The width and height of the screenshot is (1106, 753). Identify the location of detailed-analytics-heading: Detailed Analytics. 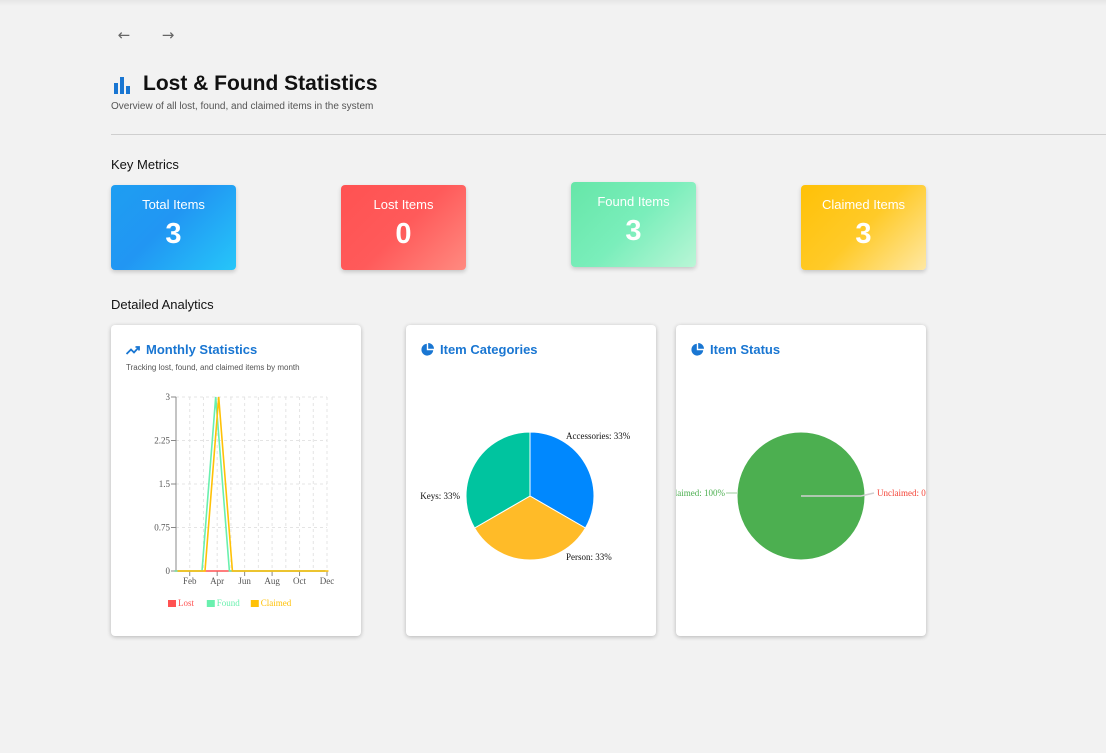
(162, 304).